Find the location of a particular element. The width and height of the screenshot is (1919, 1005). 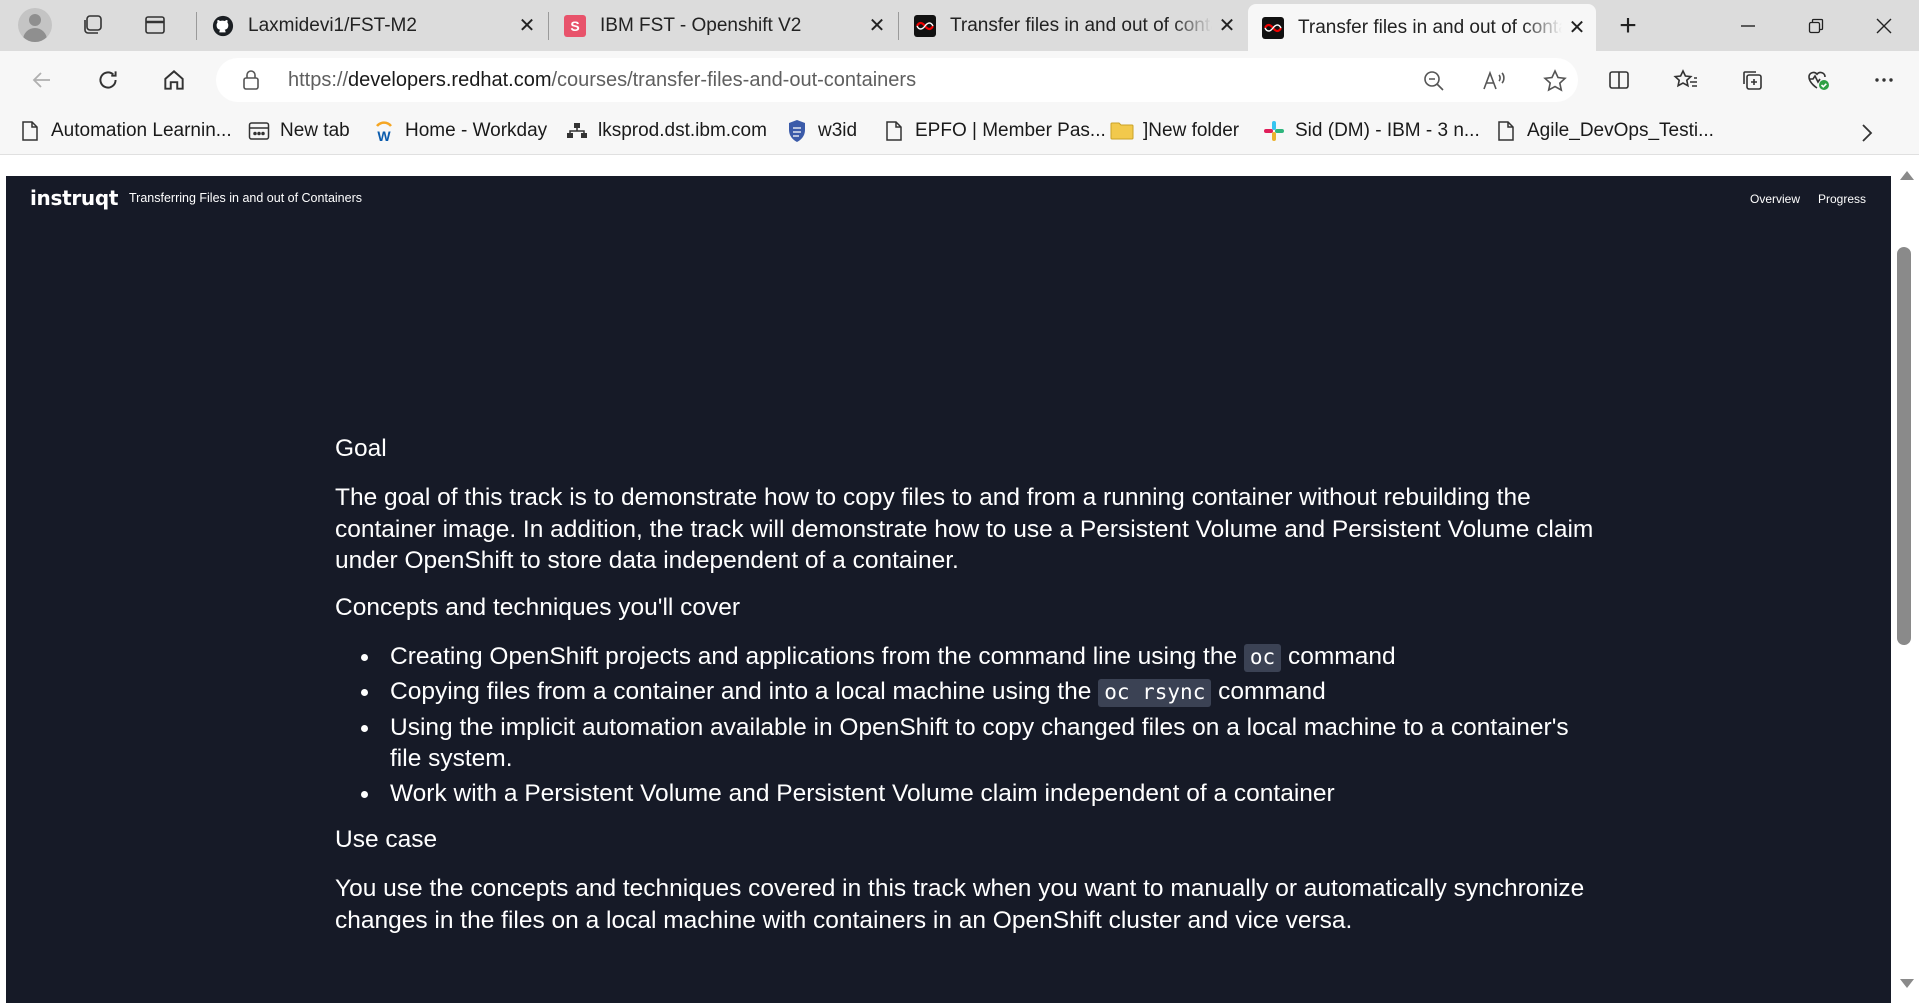

read-aloud-icon is located at coordinates (1494, 81).